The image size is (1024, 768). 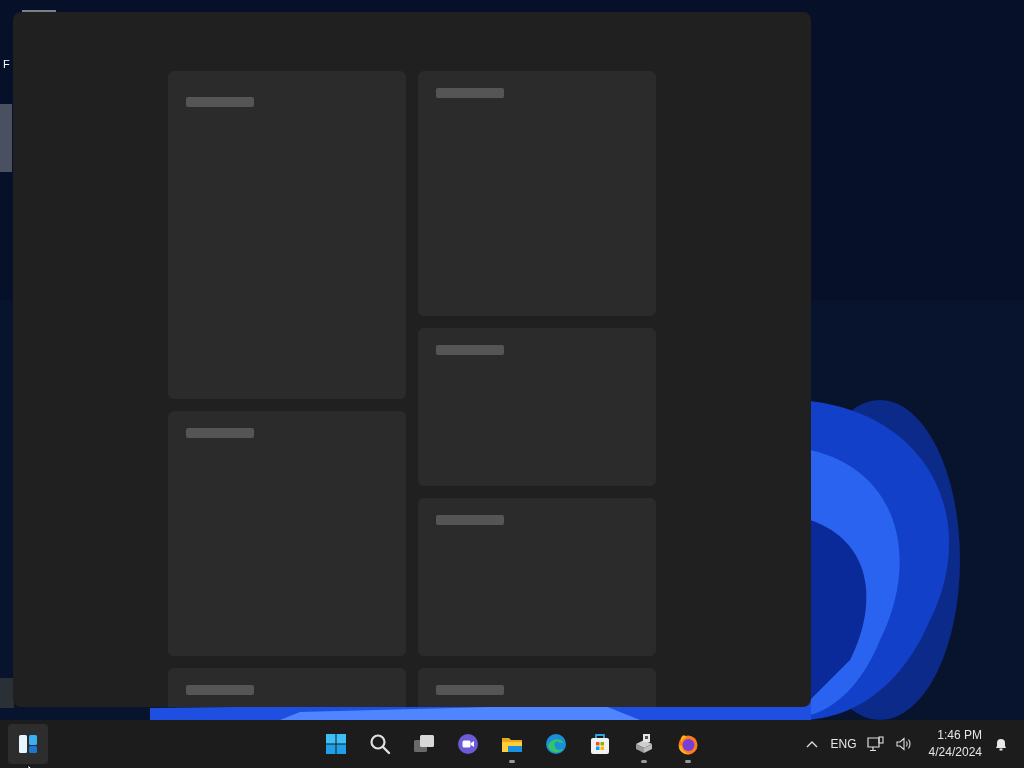 What do you see at coordinates (336, 744) in the screenshot?
I see `start-icon` at bounding box center [336, 744].